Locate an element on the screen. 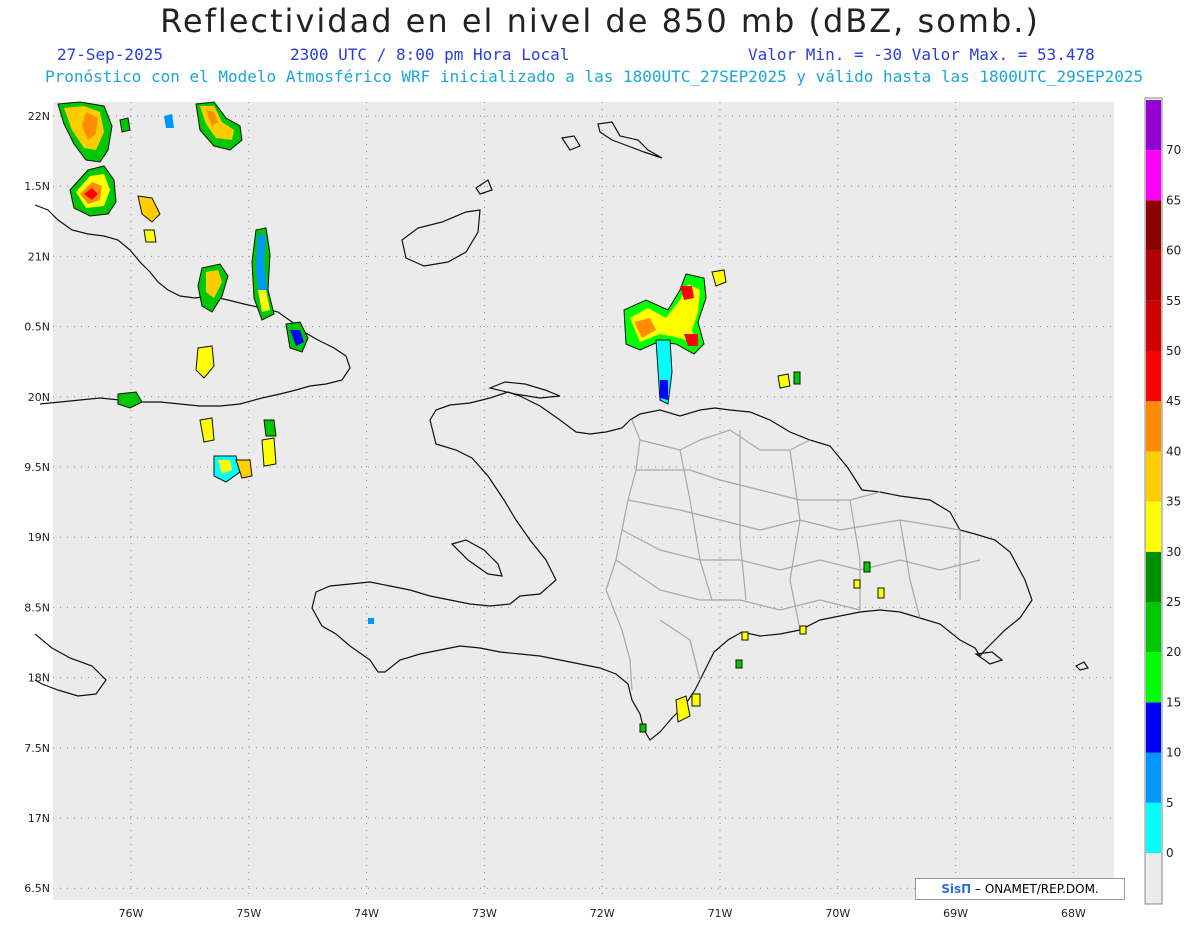 The image size is (1200, 927). colorbar-label: 60 is located at coordinates (1173, 251).